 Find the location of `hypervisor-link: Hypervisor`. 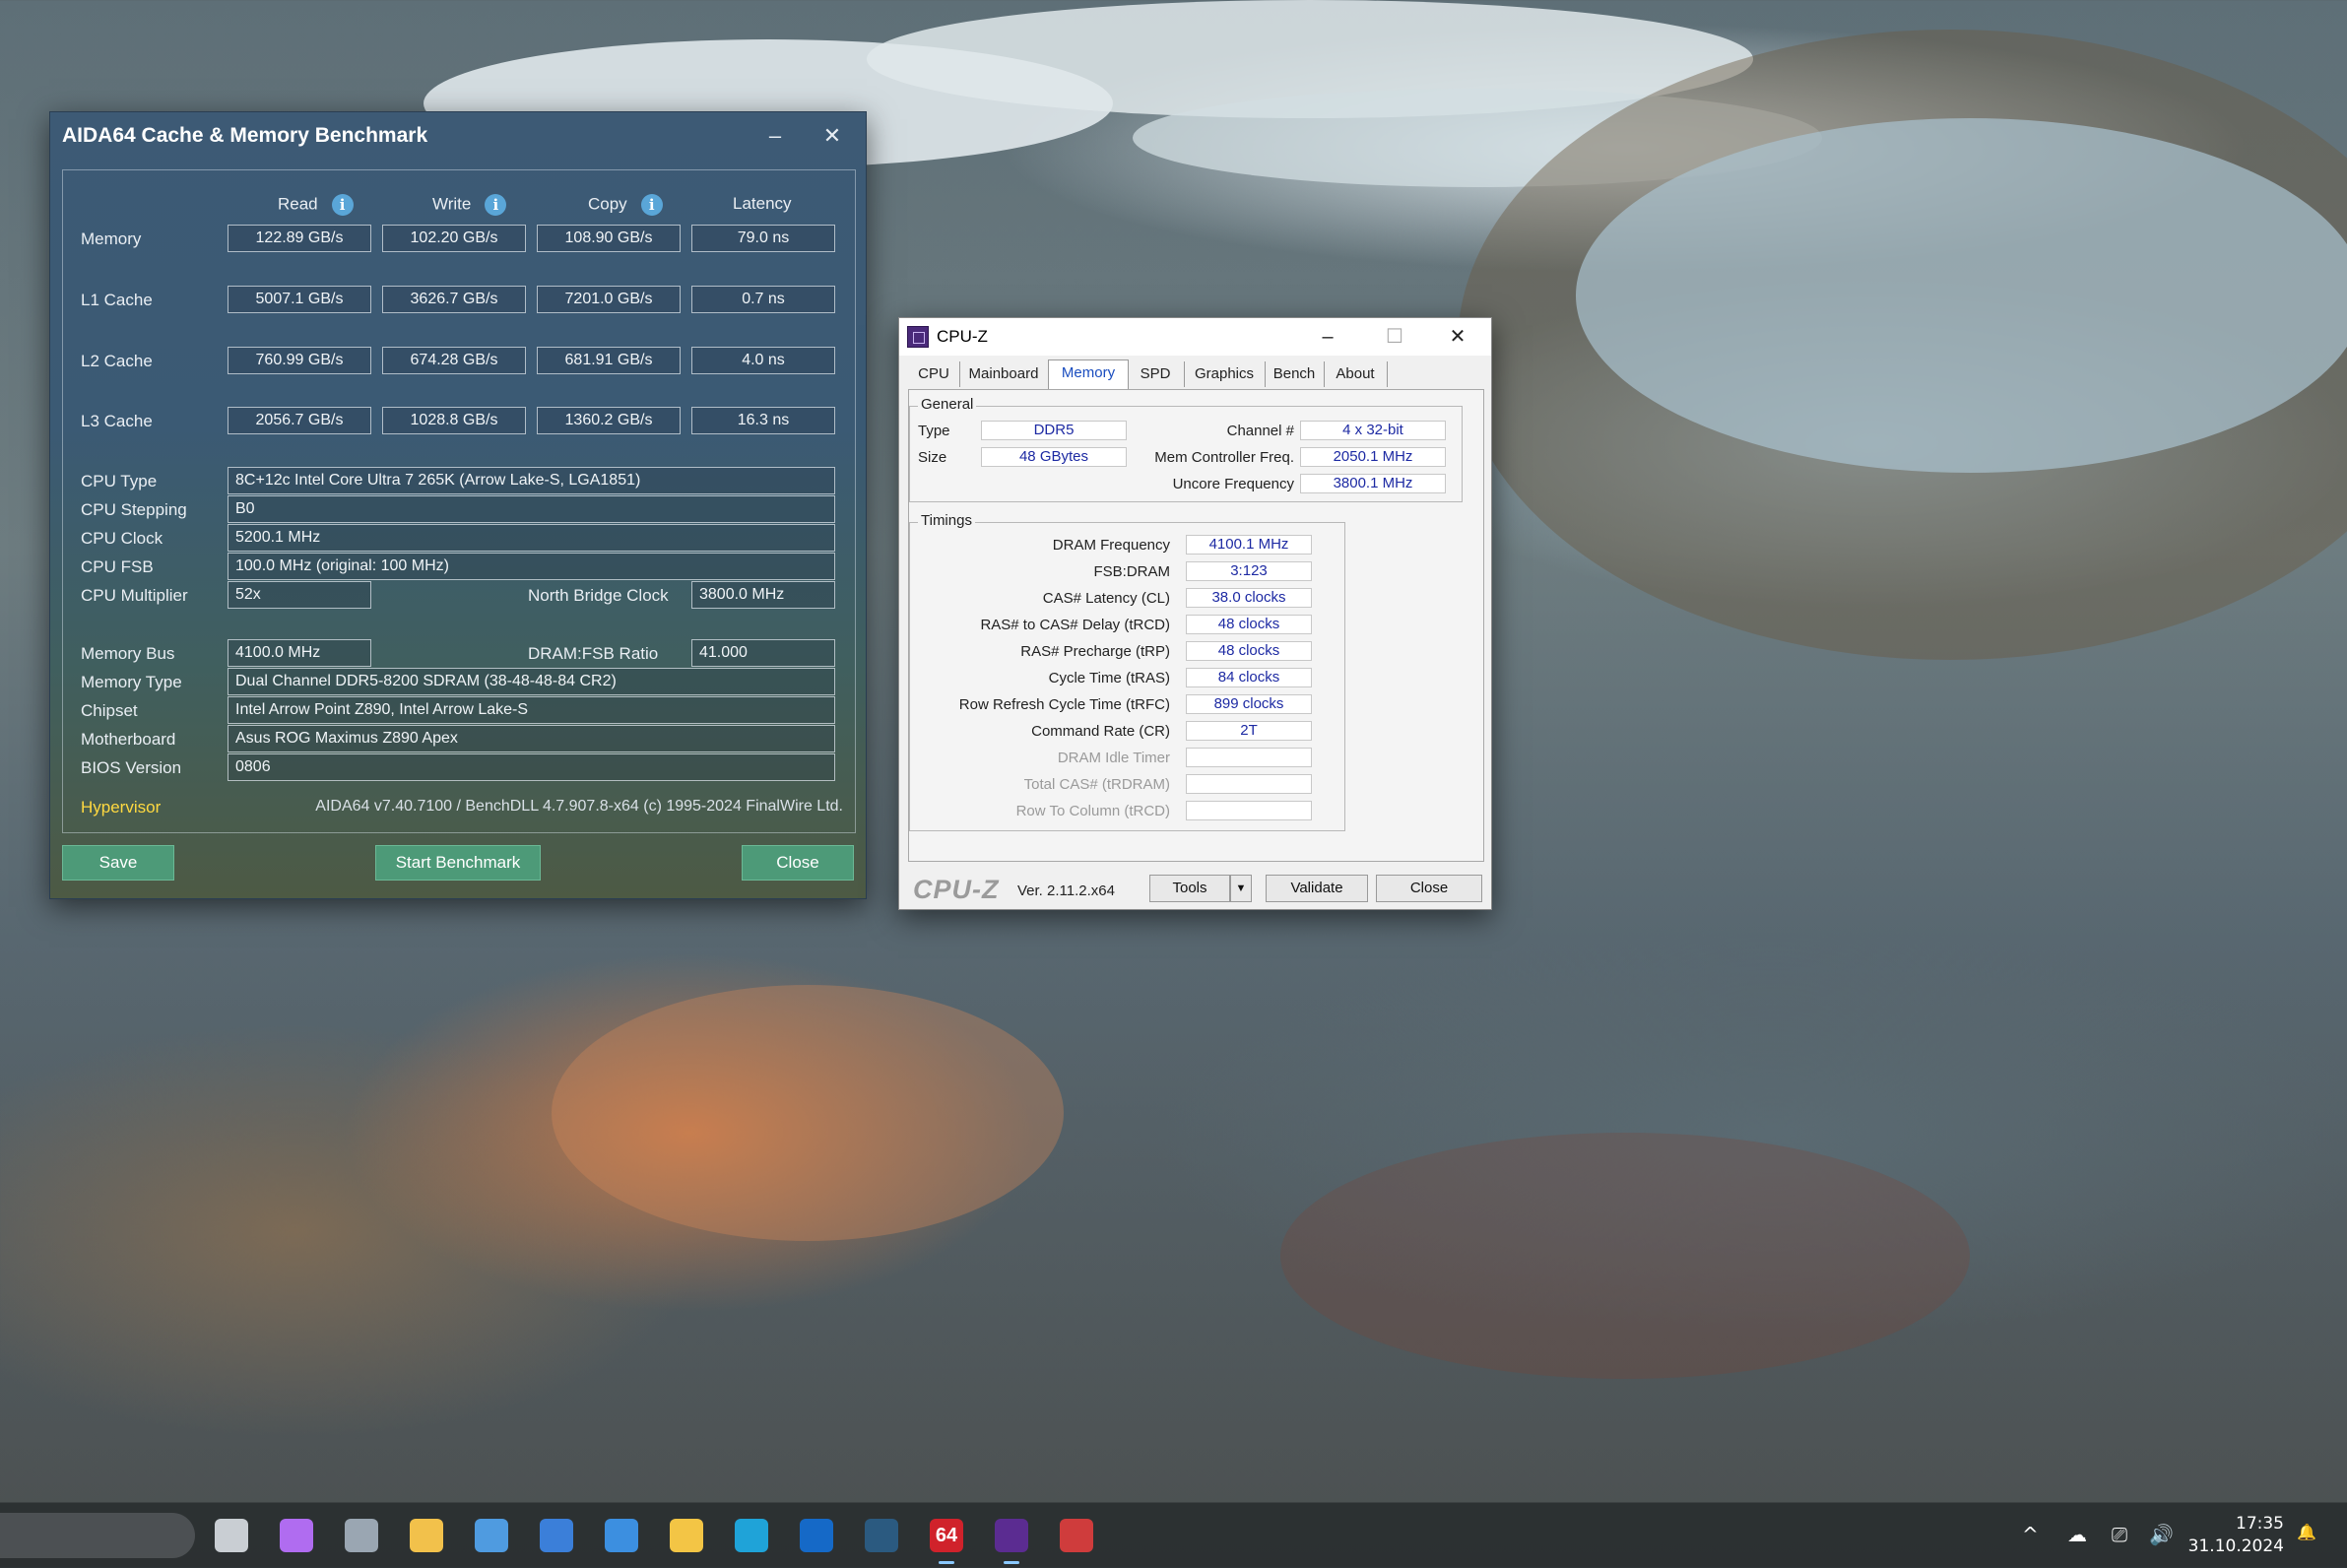

hypervisor-link: Hypervisor is located at coordinates (121, 808).